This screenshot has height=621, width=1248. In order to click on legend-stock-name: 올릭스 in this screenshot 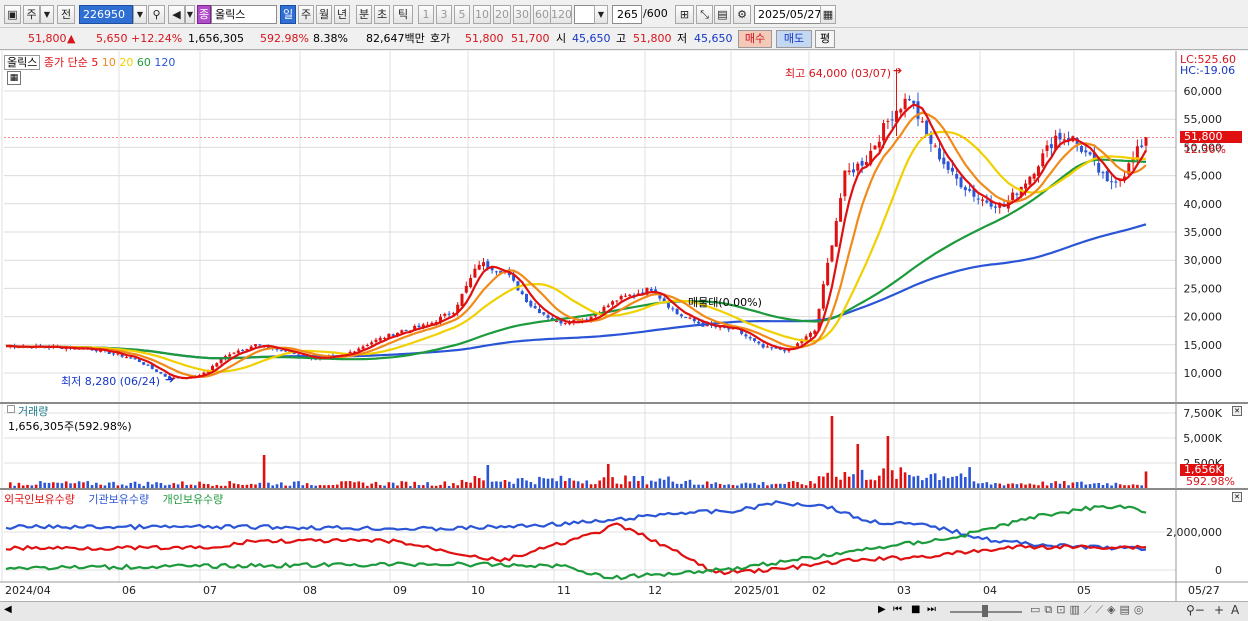, I will do `click(22, 62)`.